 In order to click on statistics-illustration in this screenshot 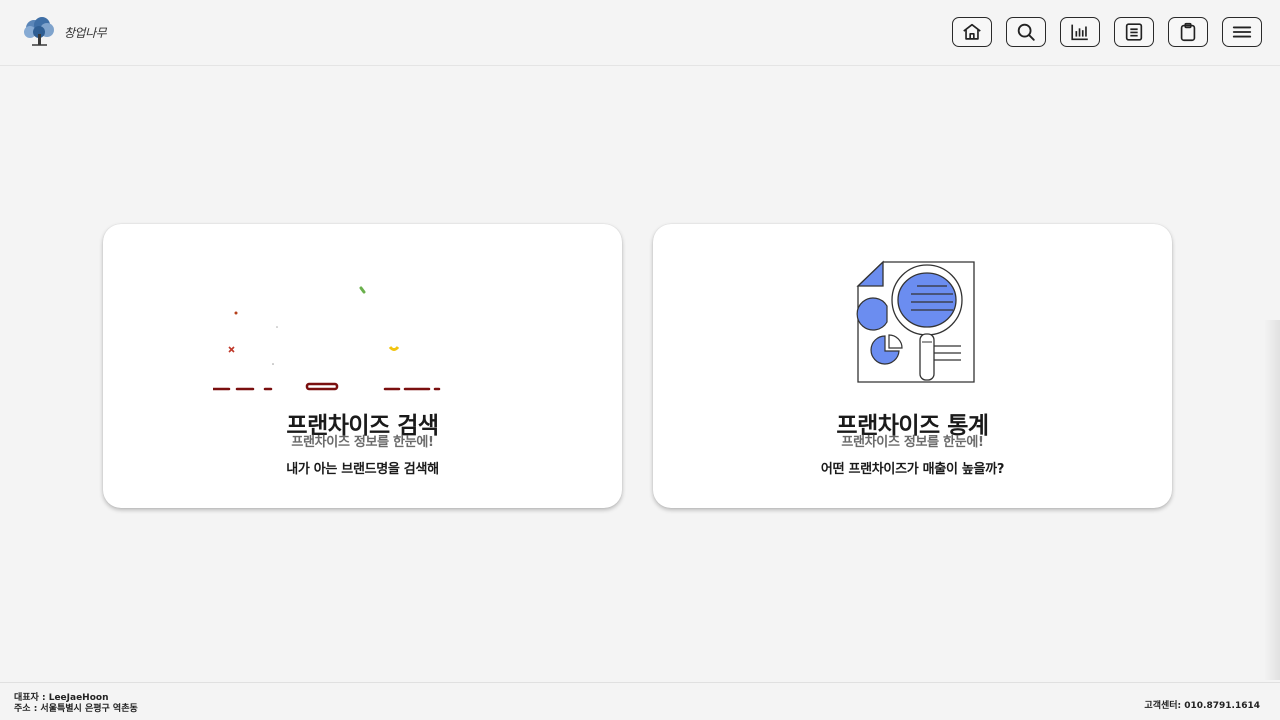, I will do `click(912, 341)`.